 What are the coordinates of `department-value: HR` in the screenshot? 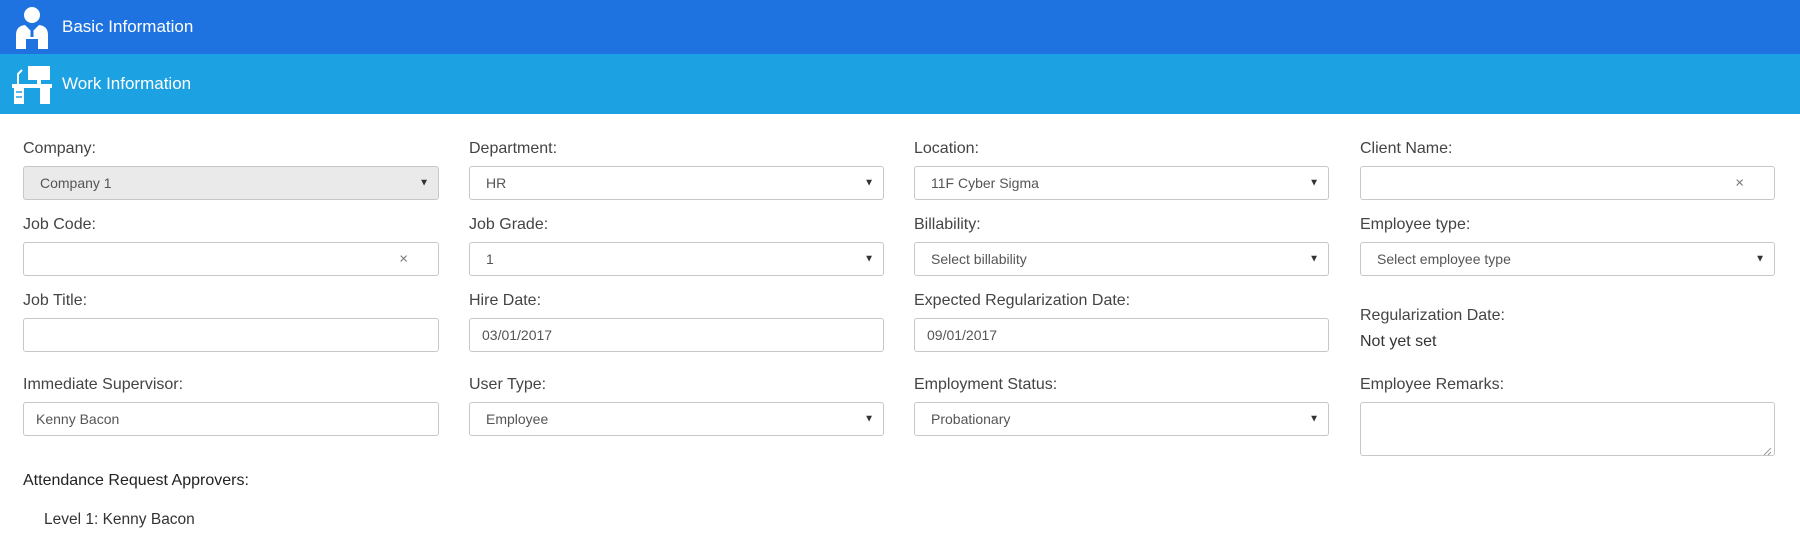 It's located at (496, 183).